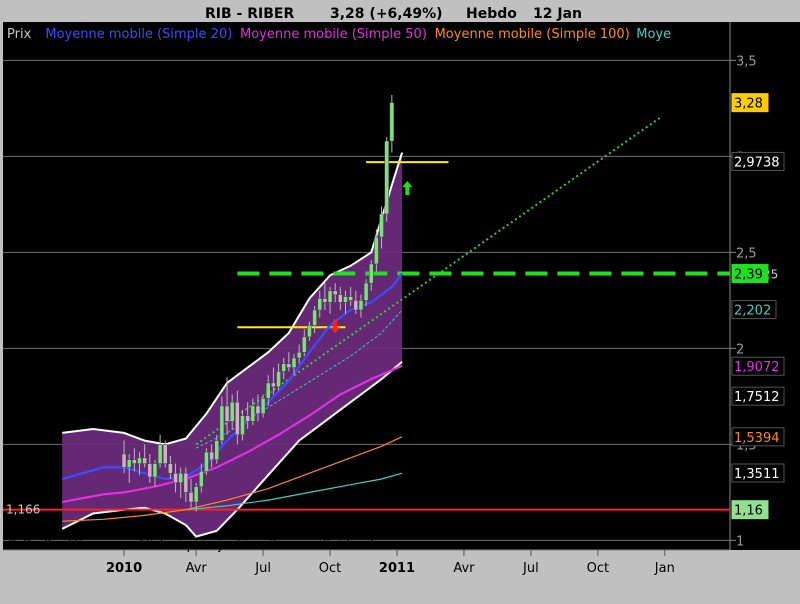  What do you see at coordinates (752, 311) in the screenshot?
I see `price-label: 2,202` at bounding box center [752, 311].